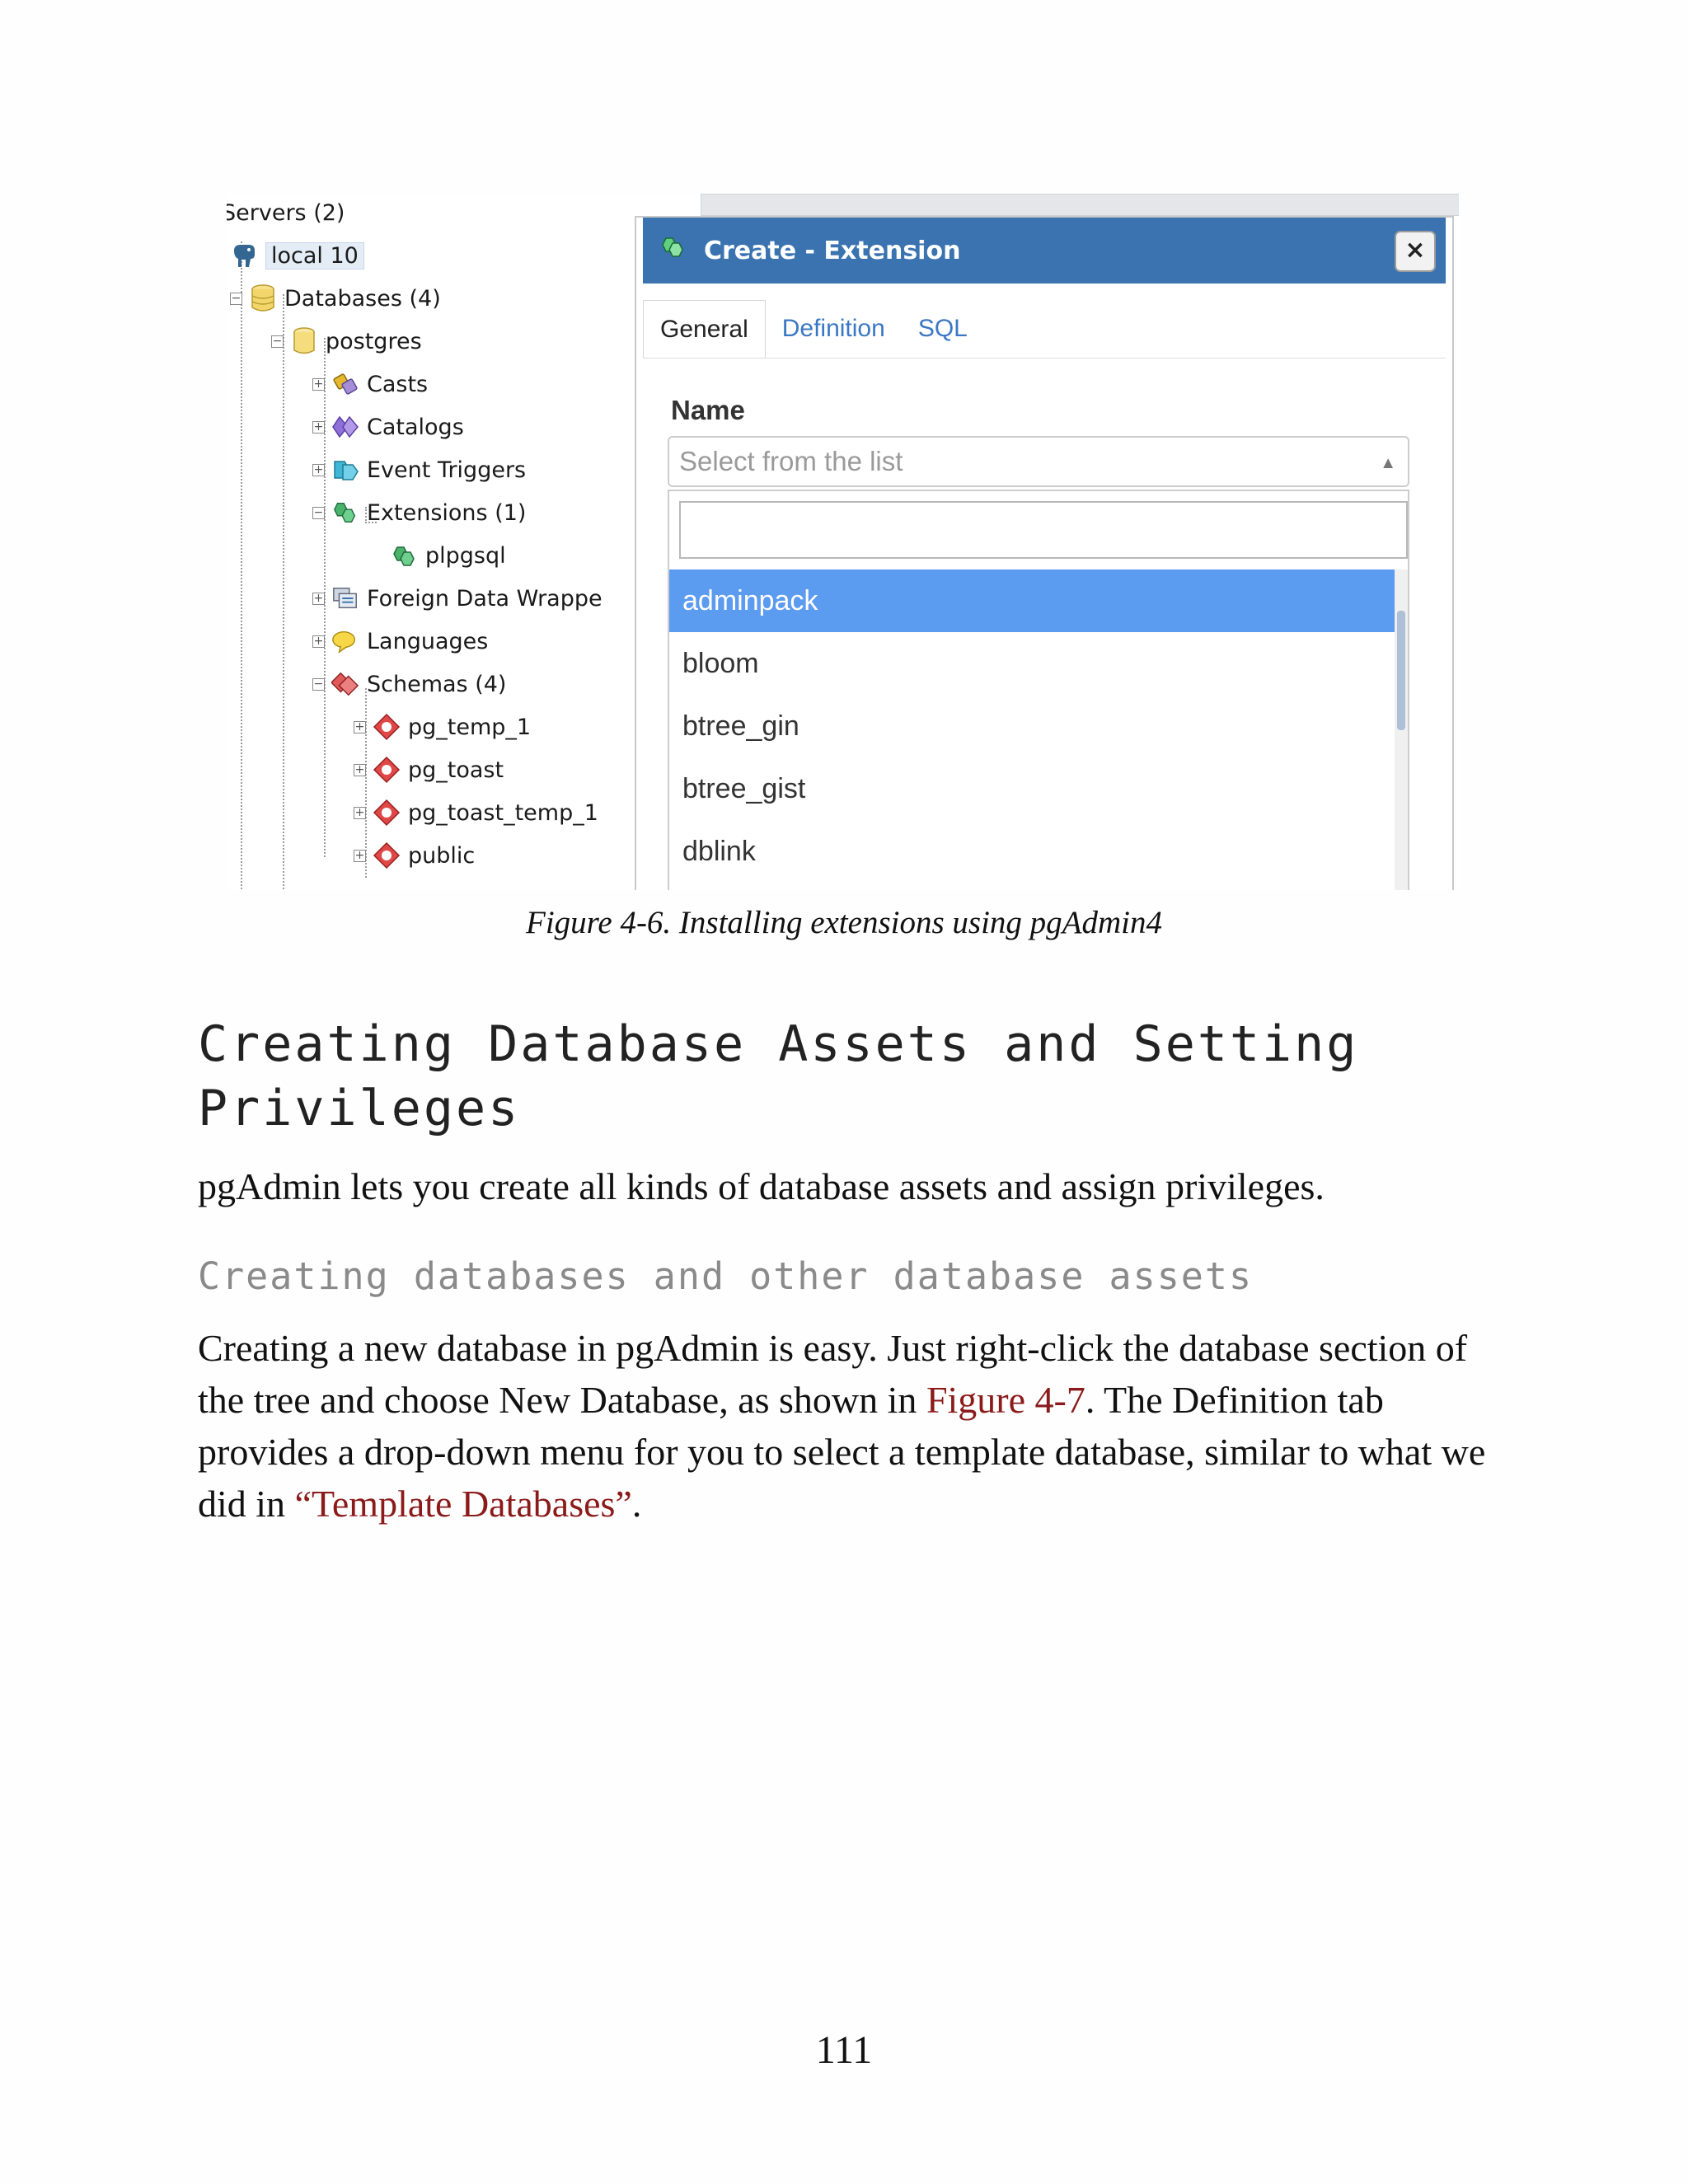  I want to click on schema-label: pg_toast_temp_1, so click(503, 812).